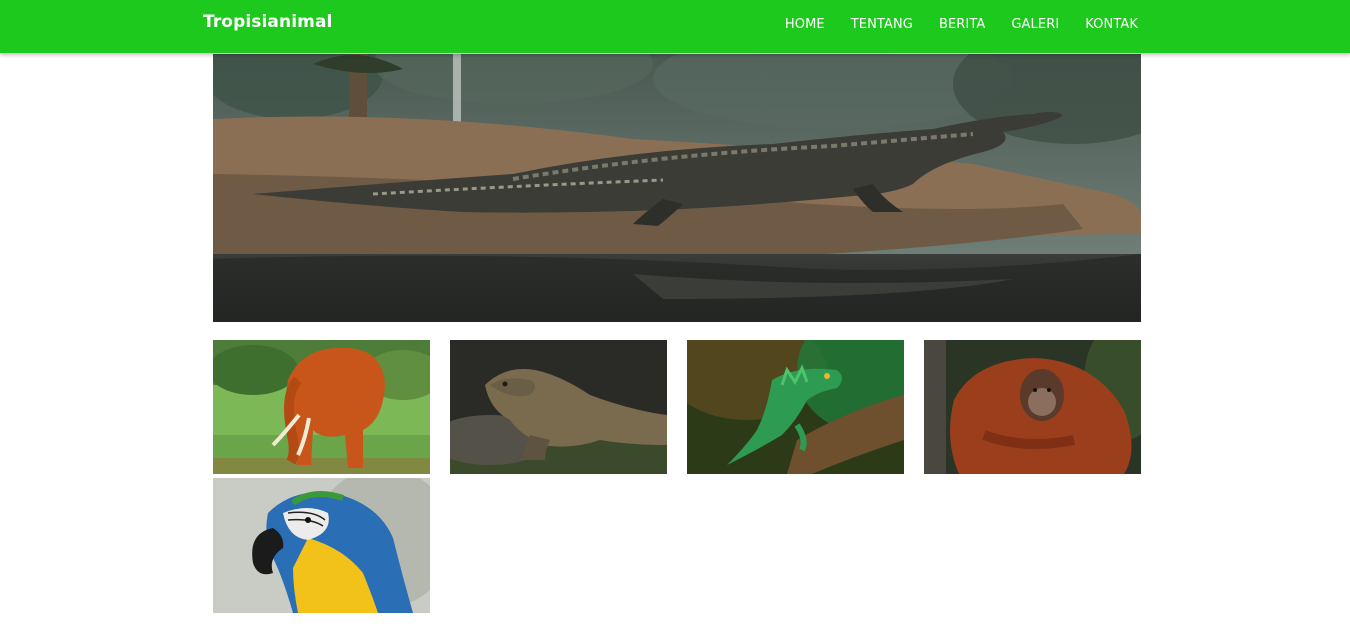 The image size is (1350, 635). Describe the element at coordinates (805, 24) in the screenshot. I see `nav-home: HOME` at that location.